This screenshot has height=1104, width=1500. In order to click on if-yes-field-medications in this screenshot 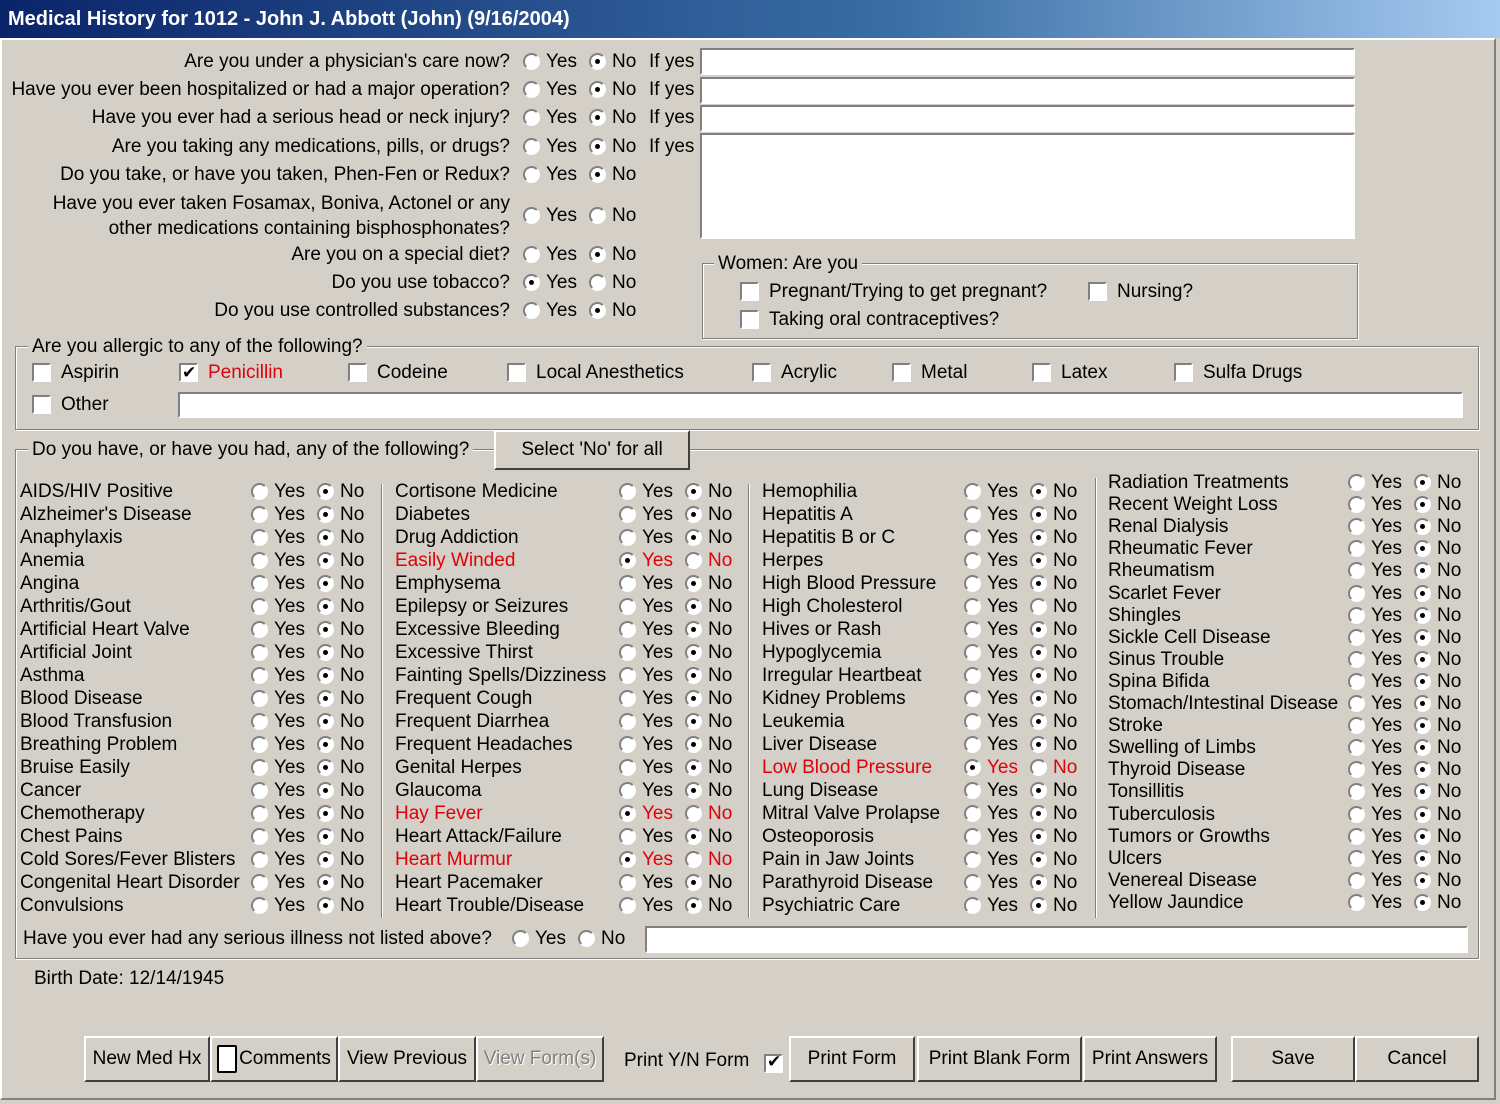, I will do `click(1027, 186)`.